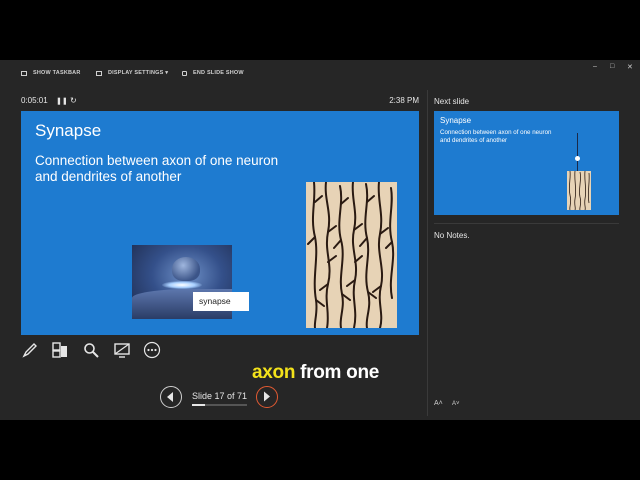 The height and width of the screenshot is (480, 640). I want to click on slide-title: Synapse, so click(68, 130).